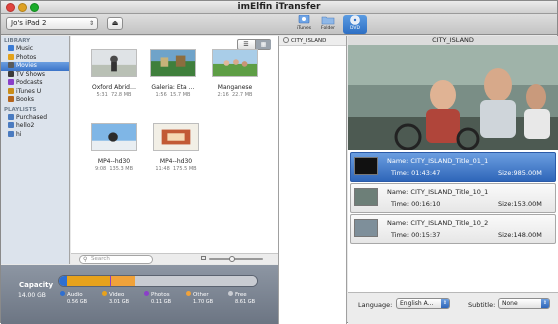 This screenshot has height=324, width=558. What do you see at coordinates (11, 133) in the screenshot?
I see `playlist-icon` at bounding box center [11, 133].